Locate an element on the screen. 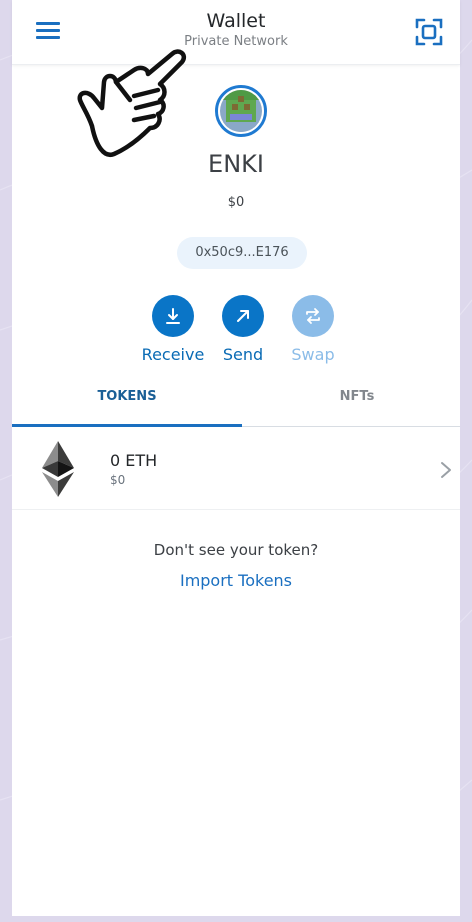 Image resolution: width=472 pixels, height=922 pixels. receive-button: Receive is located at coordinates (173, 329).